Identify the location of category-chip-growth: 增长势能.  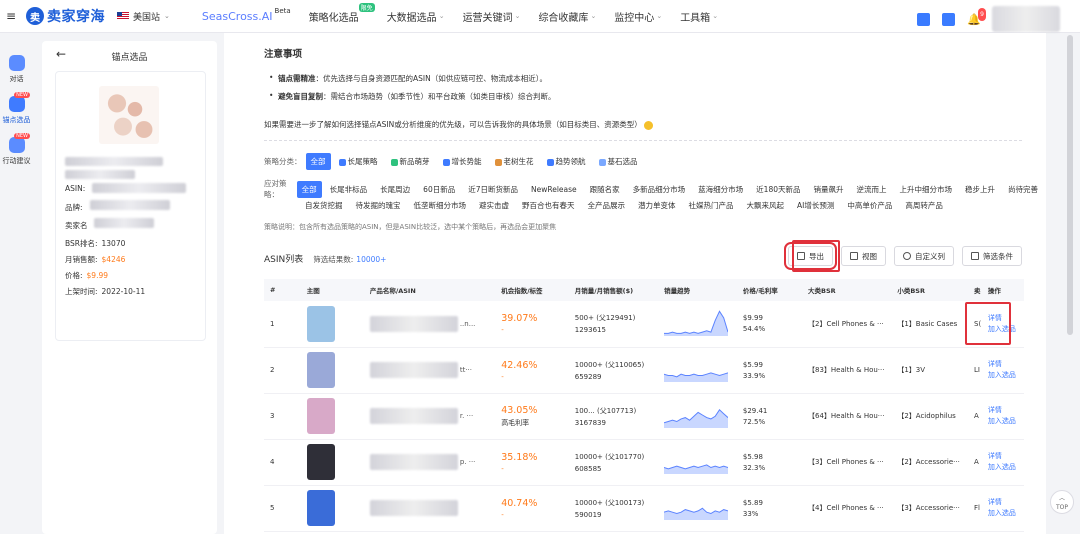
(462, 161).